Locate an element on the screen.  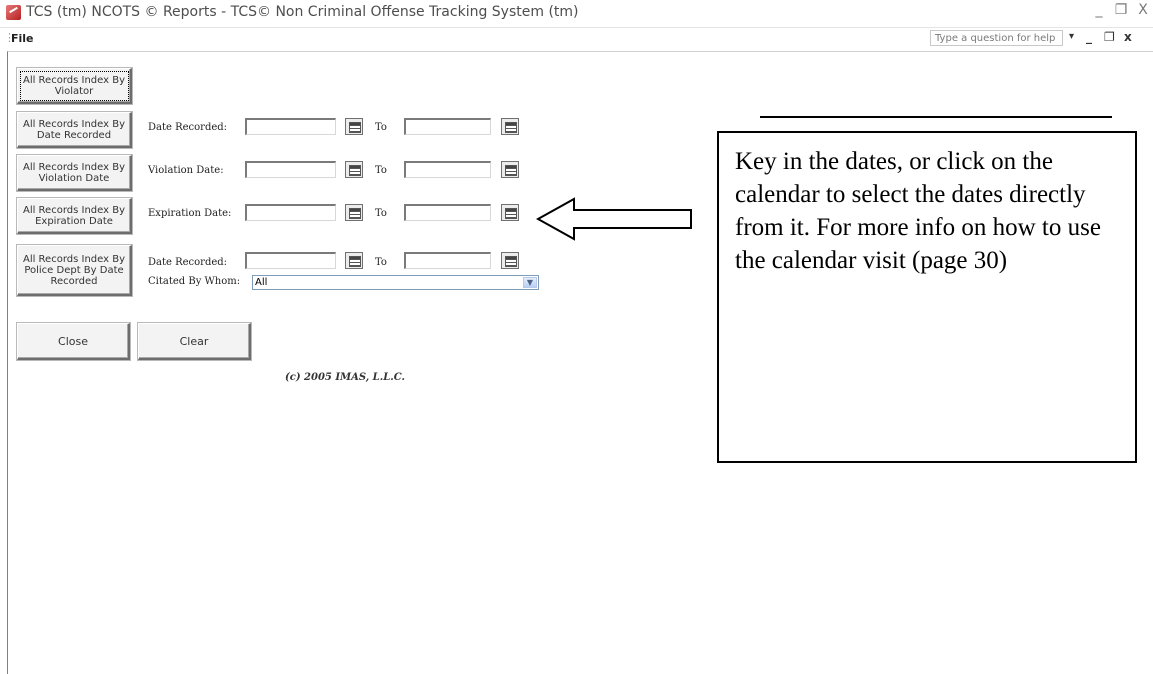
close-window-button: X is located at coordinates (1143, 10).